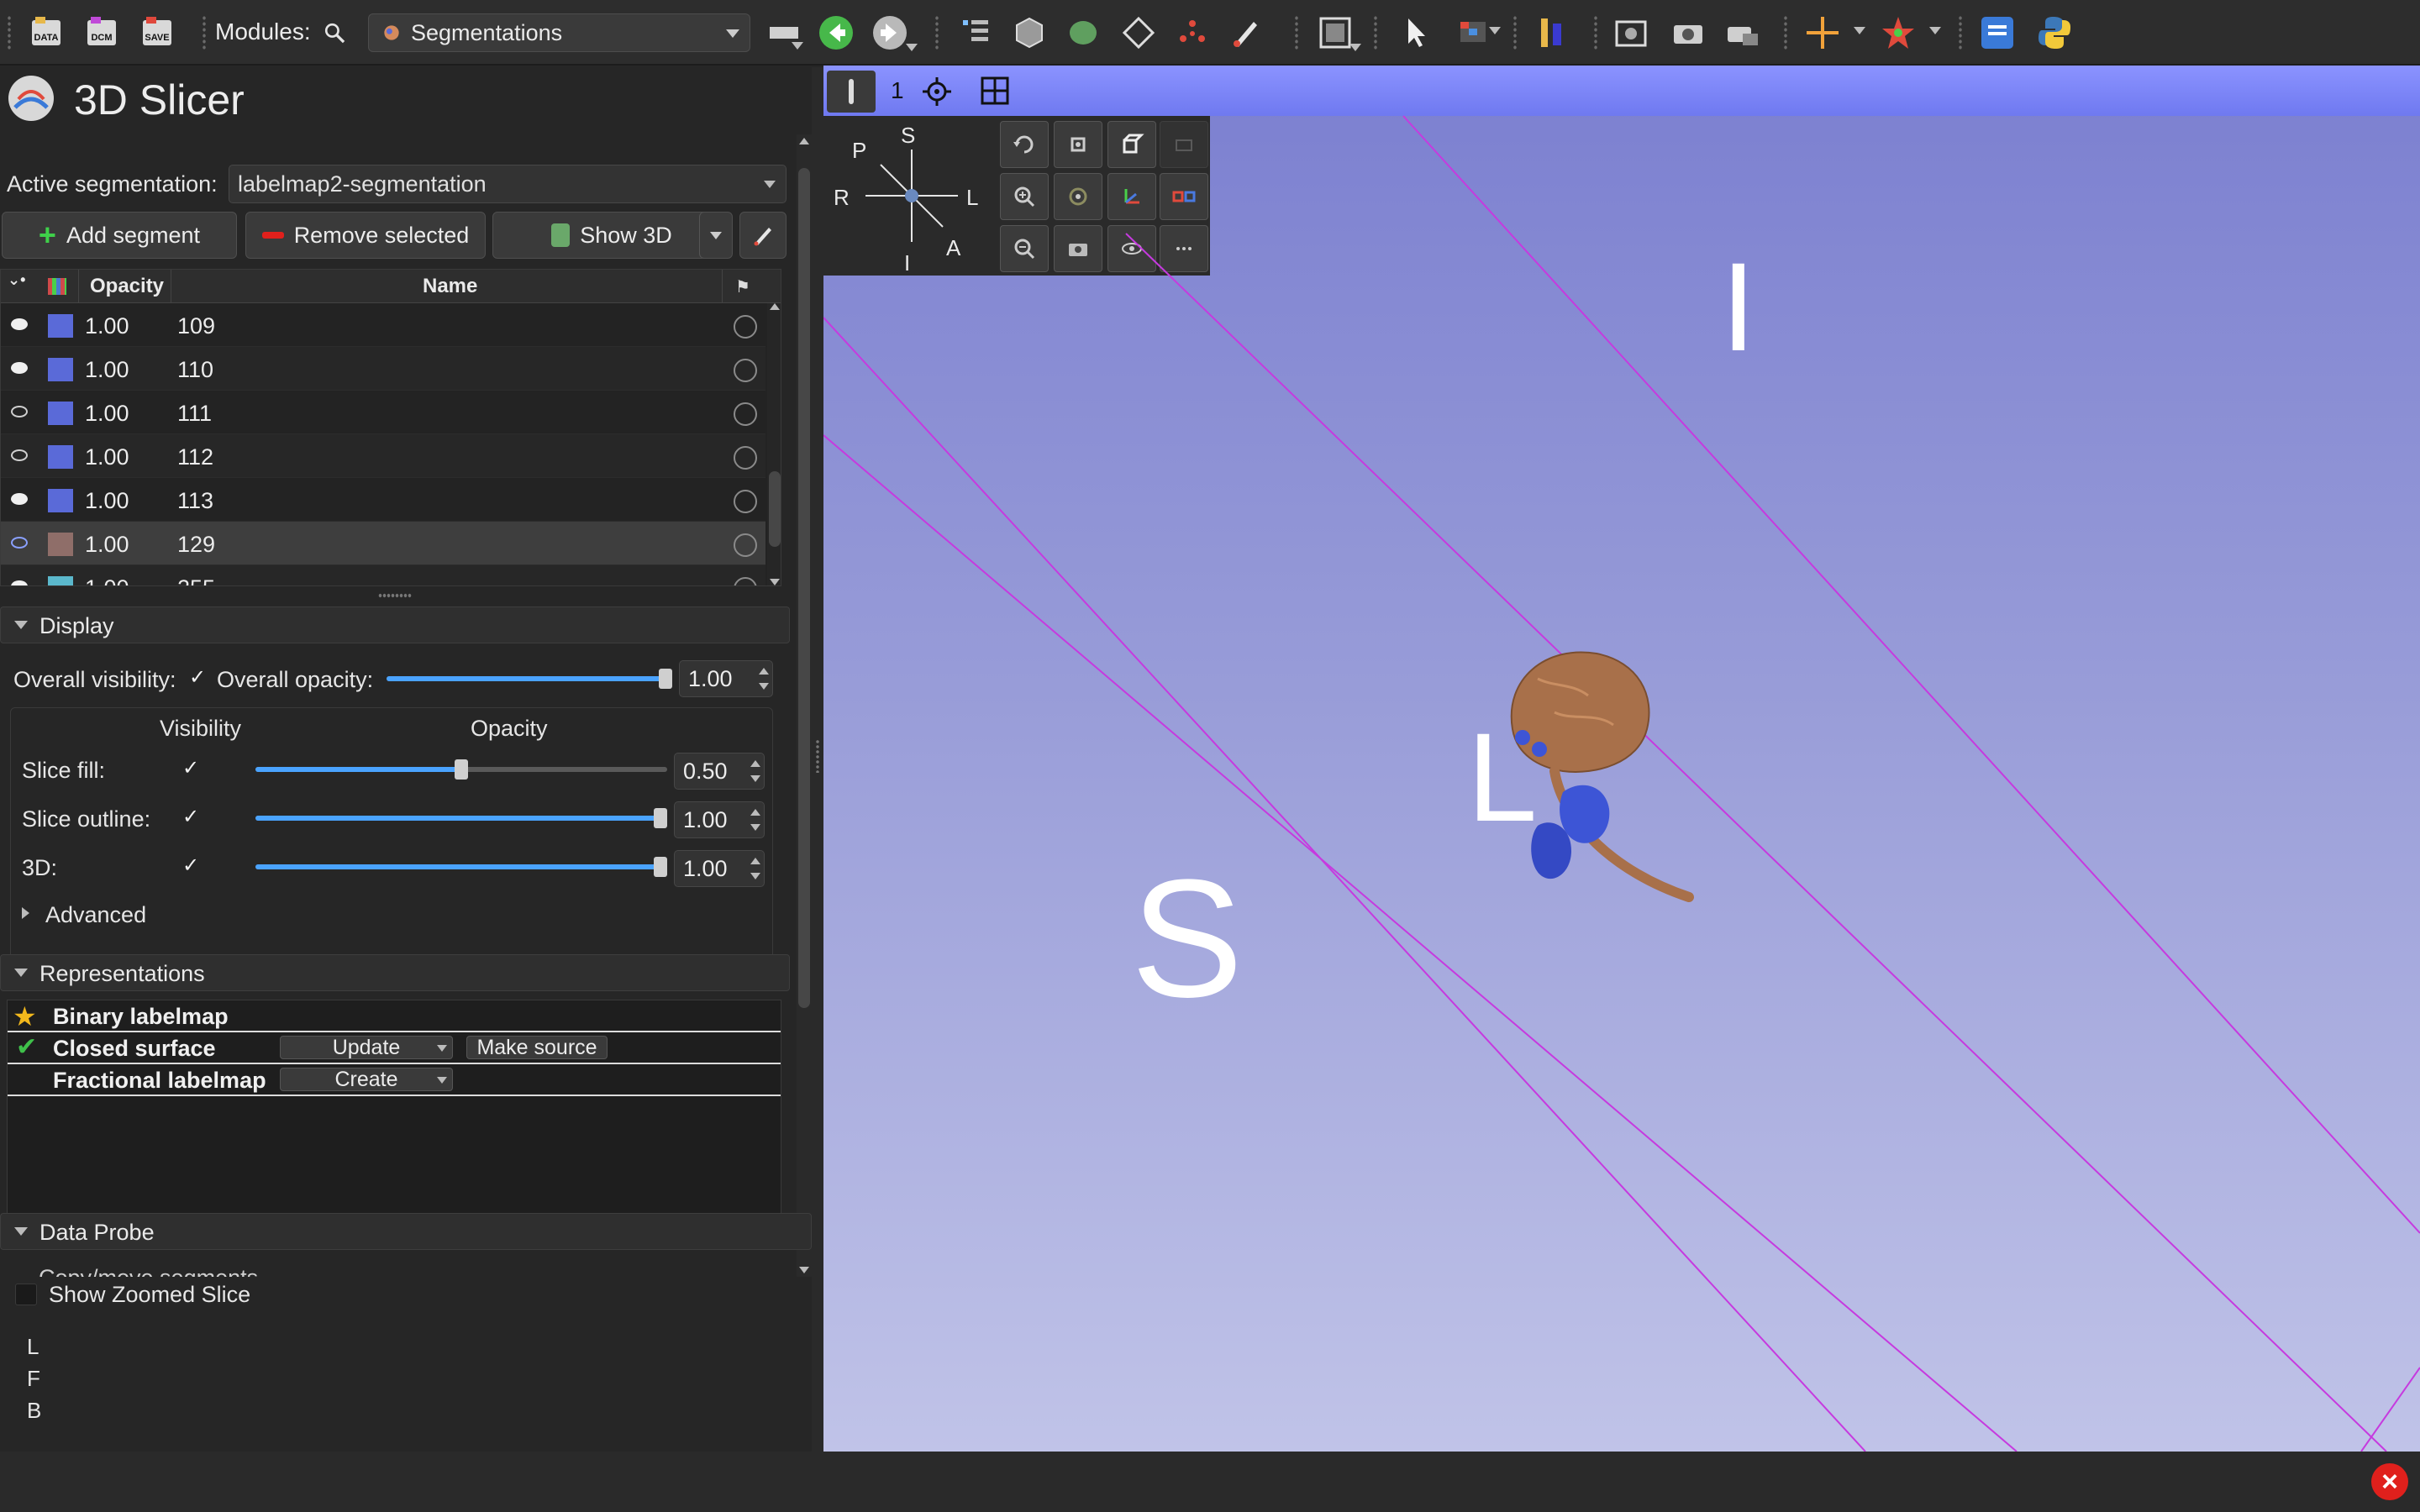 Image resolution: width=2420 pixels, height=1512 pixels. I want to click on overall-opacity-spinbox: 1.00, so click(726, 678).